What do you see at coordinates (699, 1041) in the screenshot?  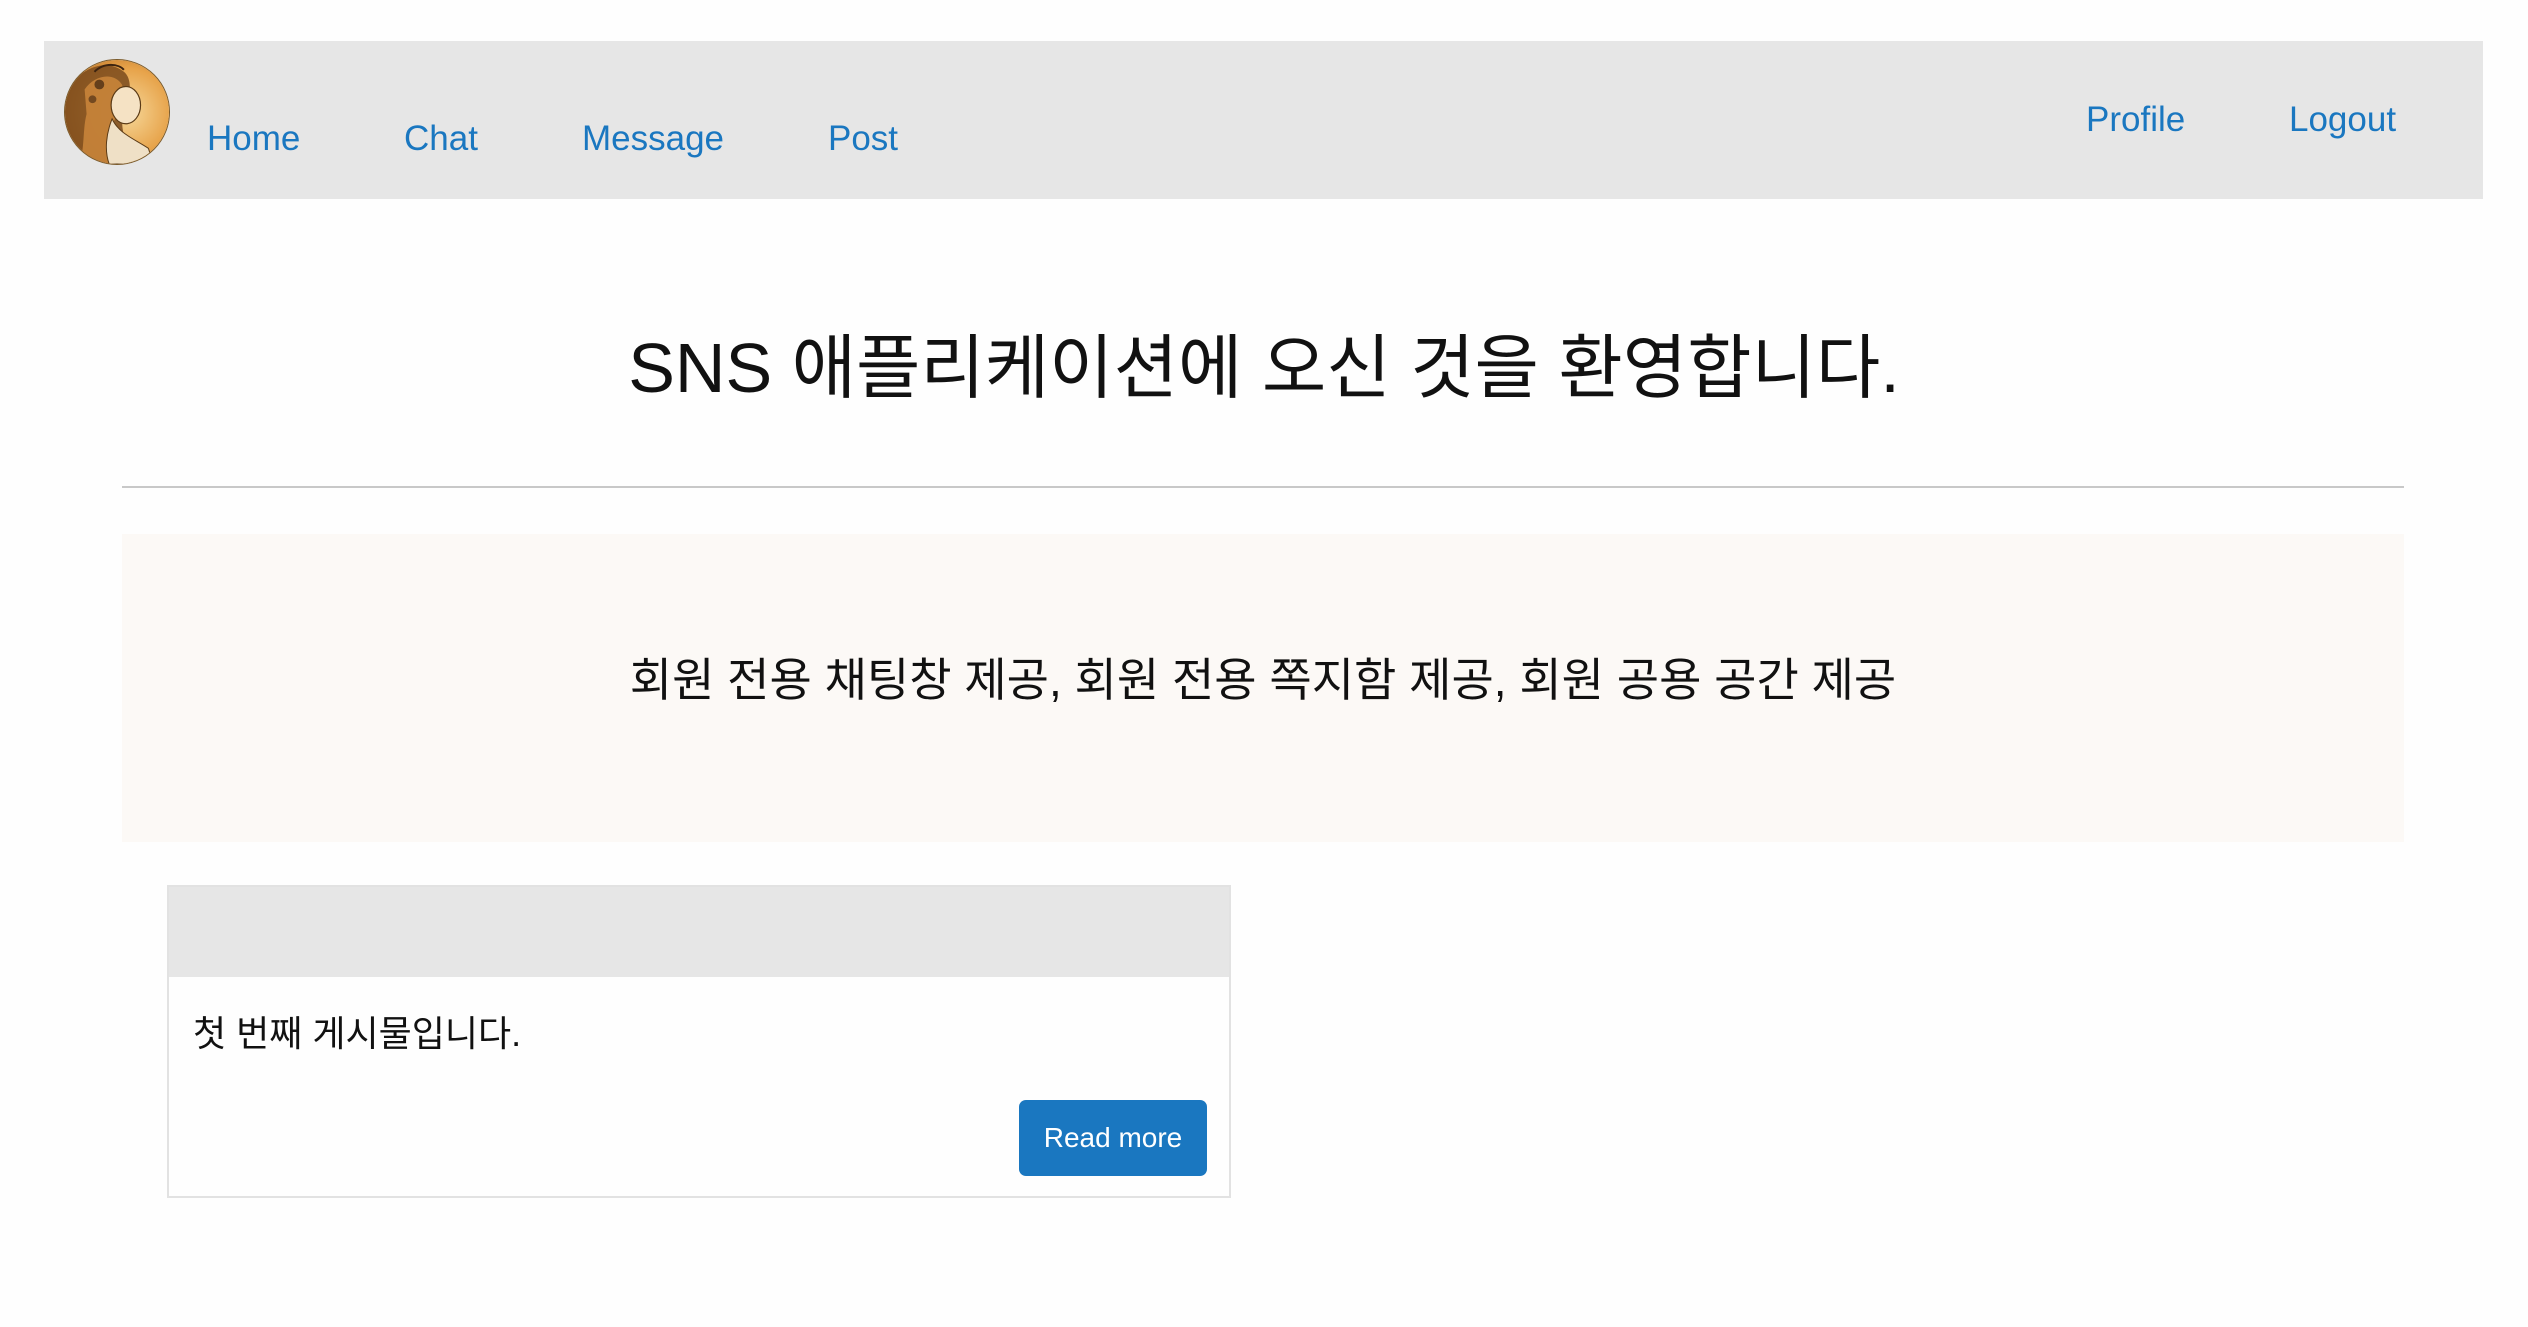 I see `post-card: 첫 번째 게시물입니다. Read more` at bounding box center [699, 1041].